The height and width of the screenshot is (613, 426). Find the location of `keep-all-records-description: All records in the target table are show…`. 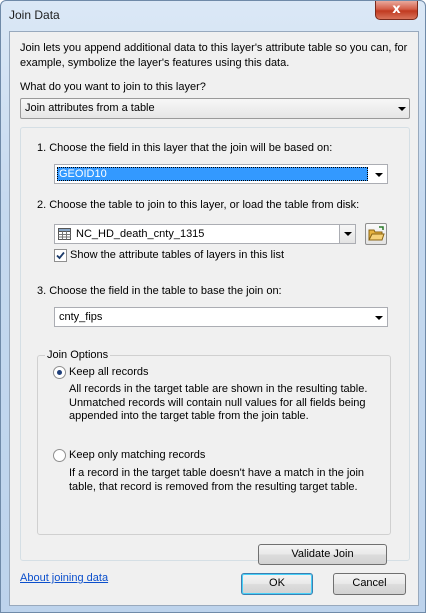

keep-all-records-description: All records in the target table are show… is located at coordinates (218, 402).